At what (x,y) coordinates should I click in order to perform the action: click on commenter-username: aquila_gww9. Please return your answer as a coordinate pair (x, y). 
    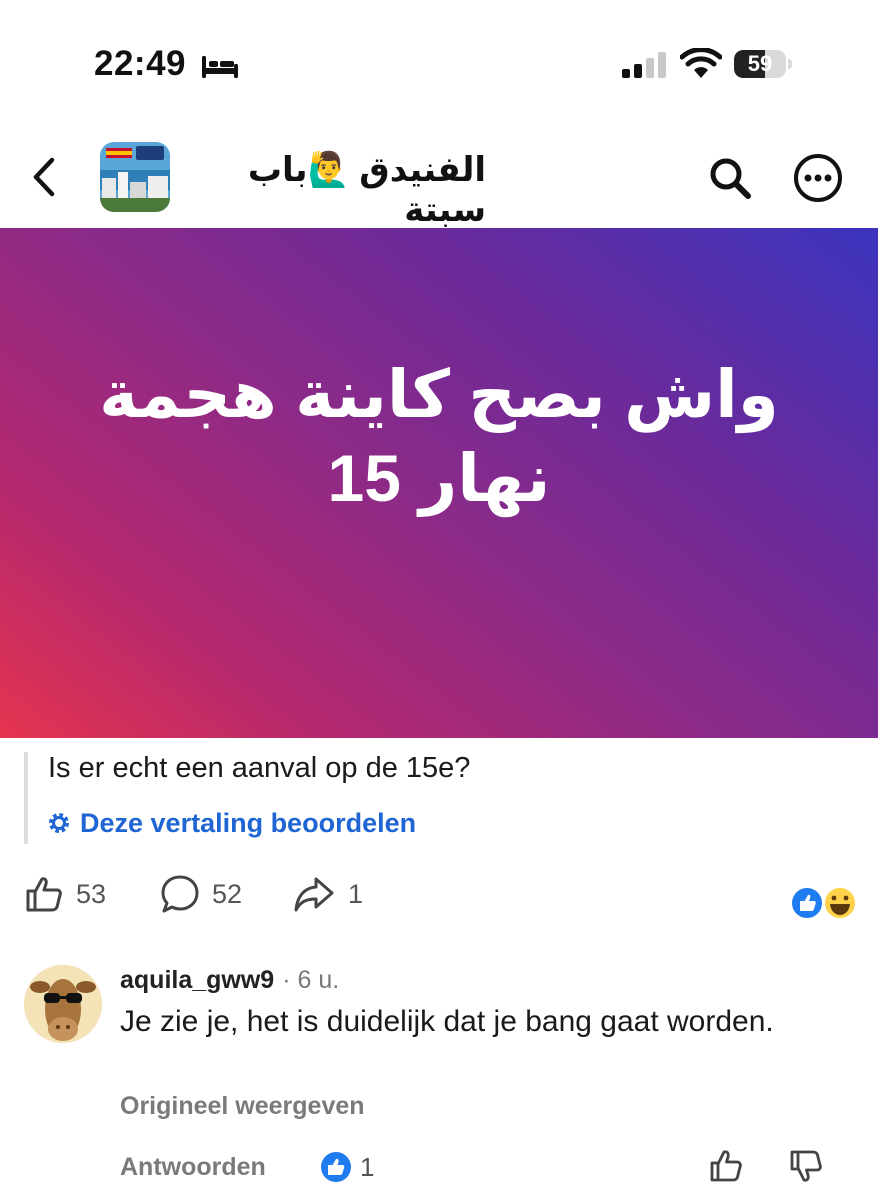
    Looking at the image, I should click on (197, 980).